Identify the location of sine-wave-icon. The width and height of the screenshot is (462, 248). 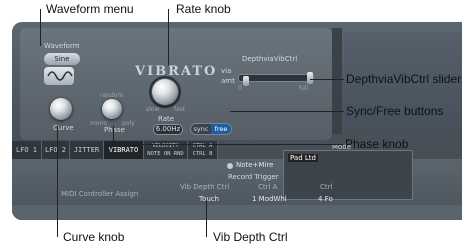
(60, 76).